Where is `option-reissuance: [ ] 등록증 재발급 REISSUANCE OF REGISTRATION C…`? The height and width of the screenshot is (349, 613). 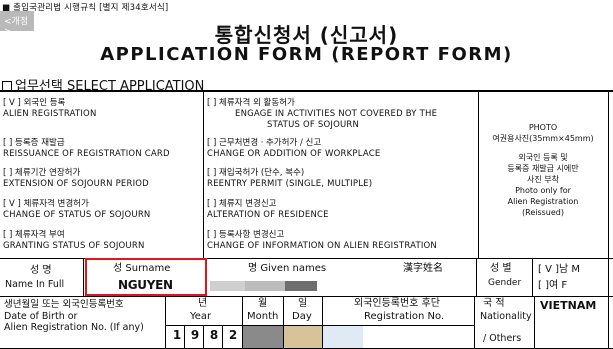 option-reissuance: [ ] 등록증 재발급 REISSUANCE OF REGISTRATION C… is located at coordinates (86, 149).